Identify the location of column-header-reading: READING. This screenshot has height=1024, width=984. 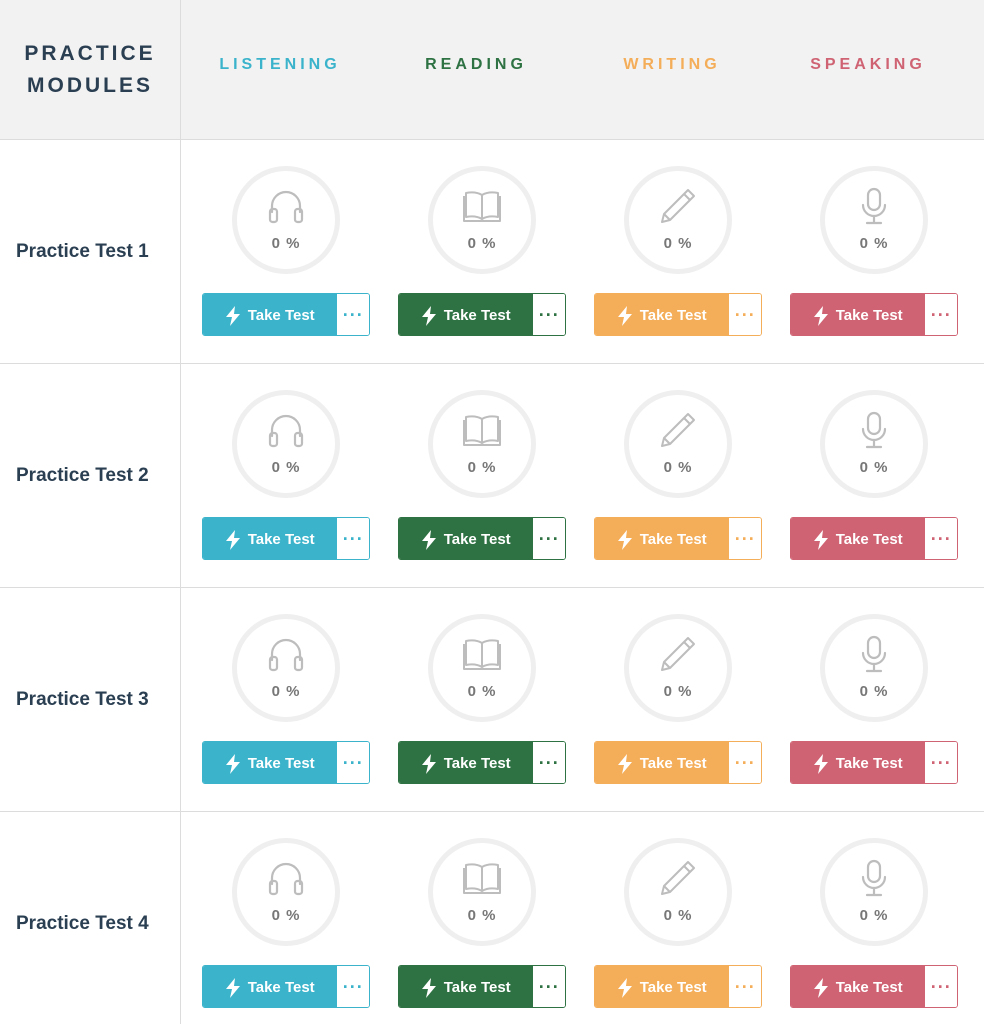
(476, 64).